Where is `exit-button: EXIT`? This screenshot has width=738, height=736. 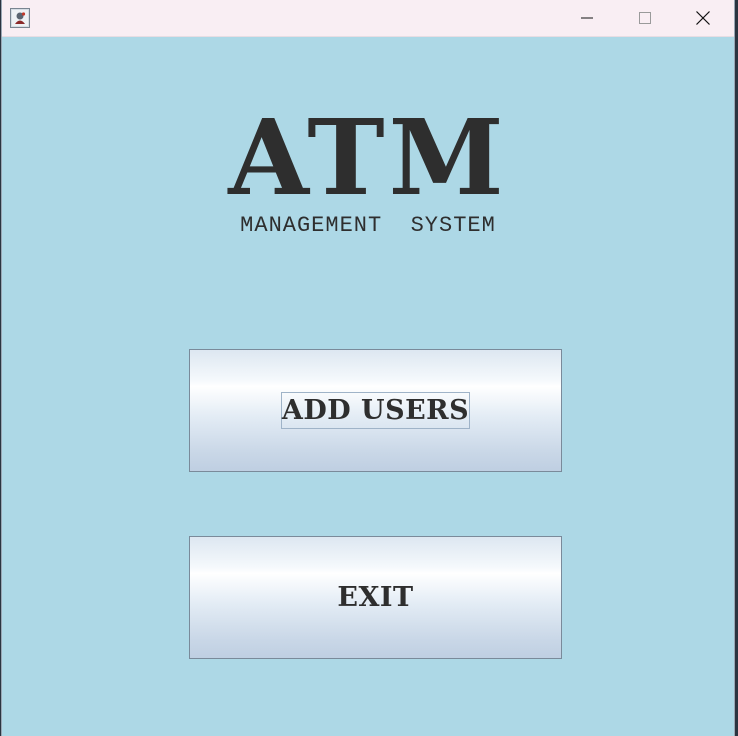 exit-button: EXIT is located at coordinates (375, 597).